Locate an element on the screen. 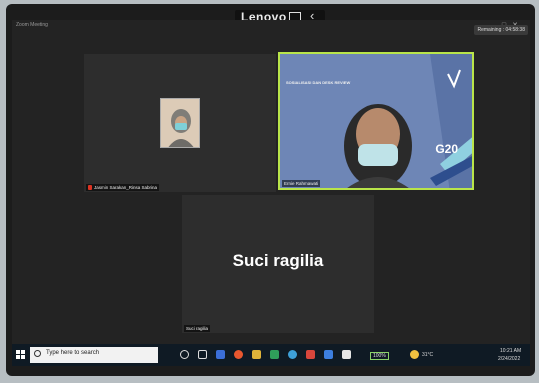 This screenshot has width=539, height=383. taskbar-search-box: Type here to search is located at coordinates (94, 355).